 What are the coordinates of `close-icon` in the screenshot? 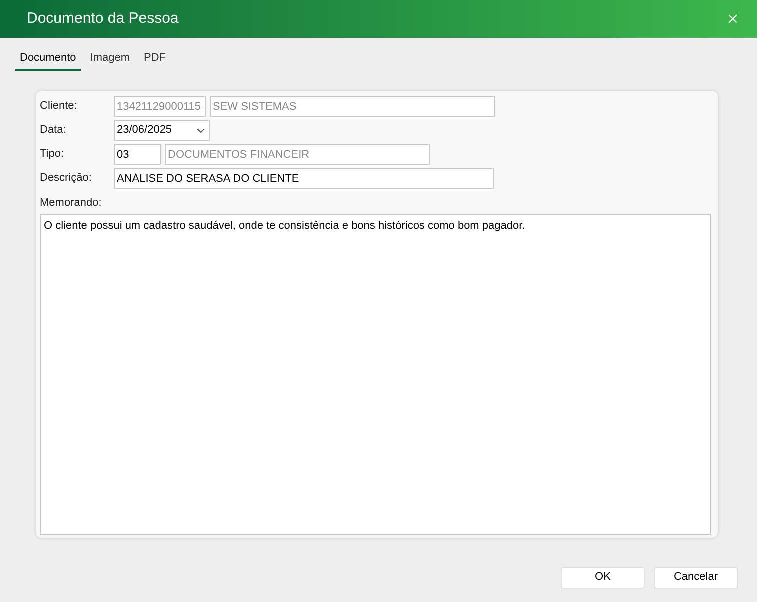 It's located at (733, 19).